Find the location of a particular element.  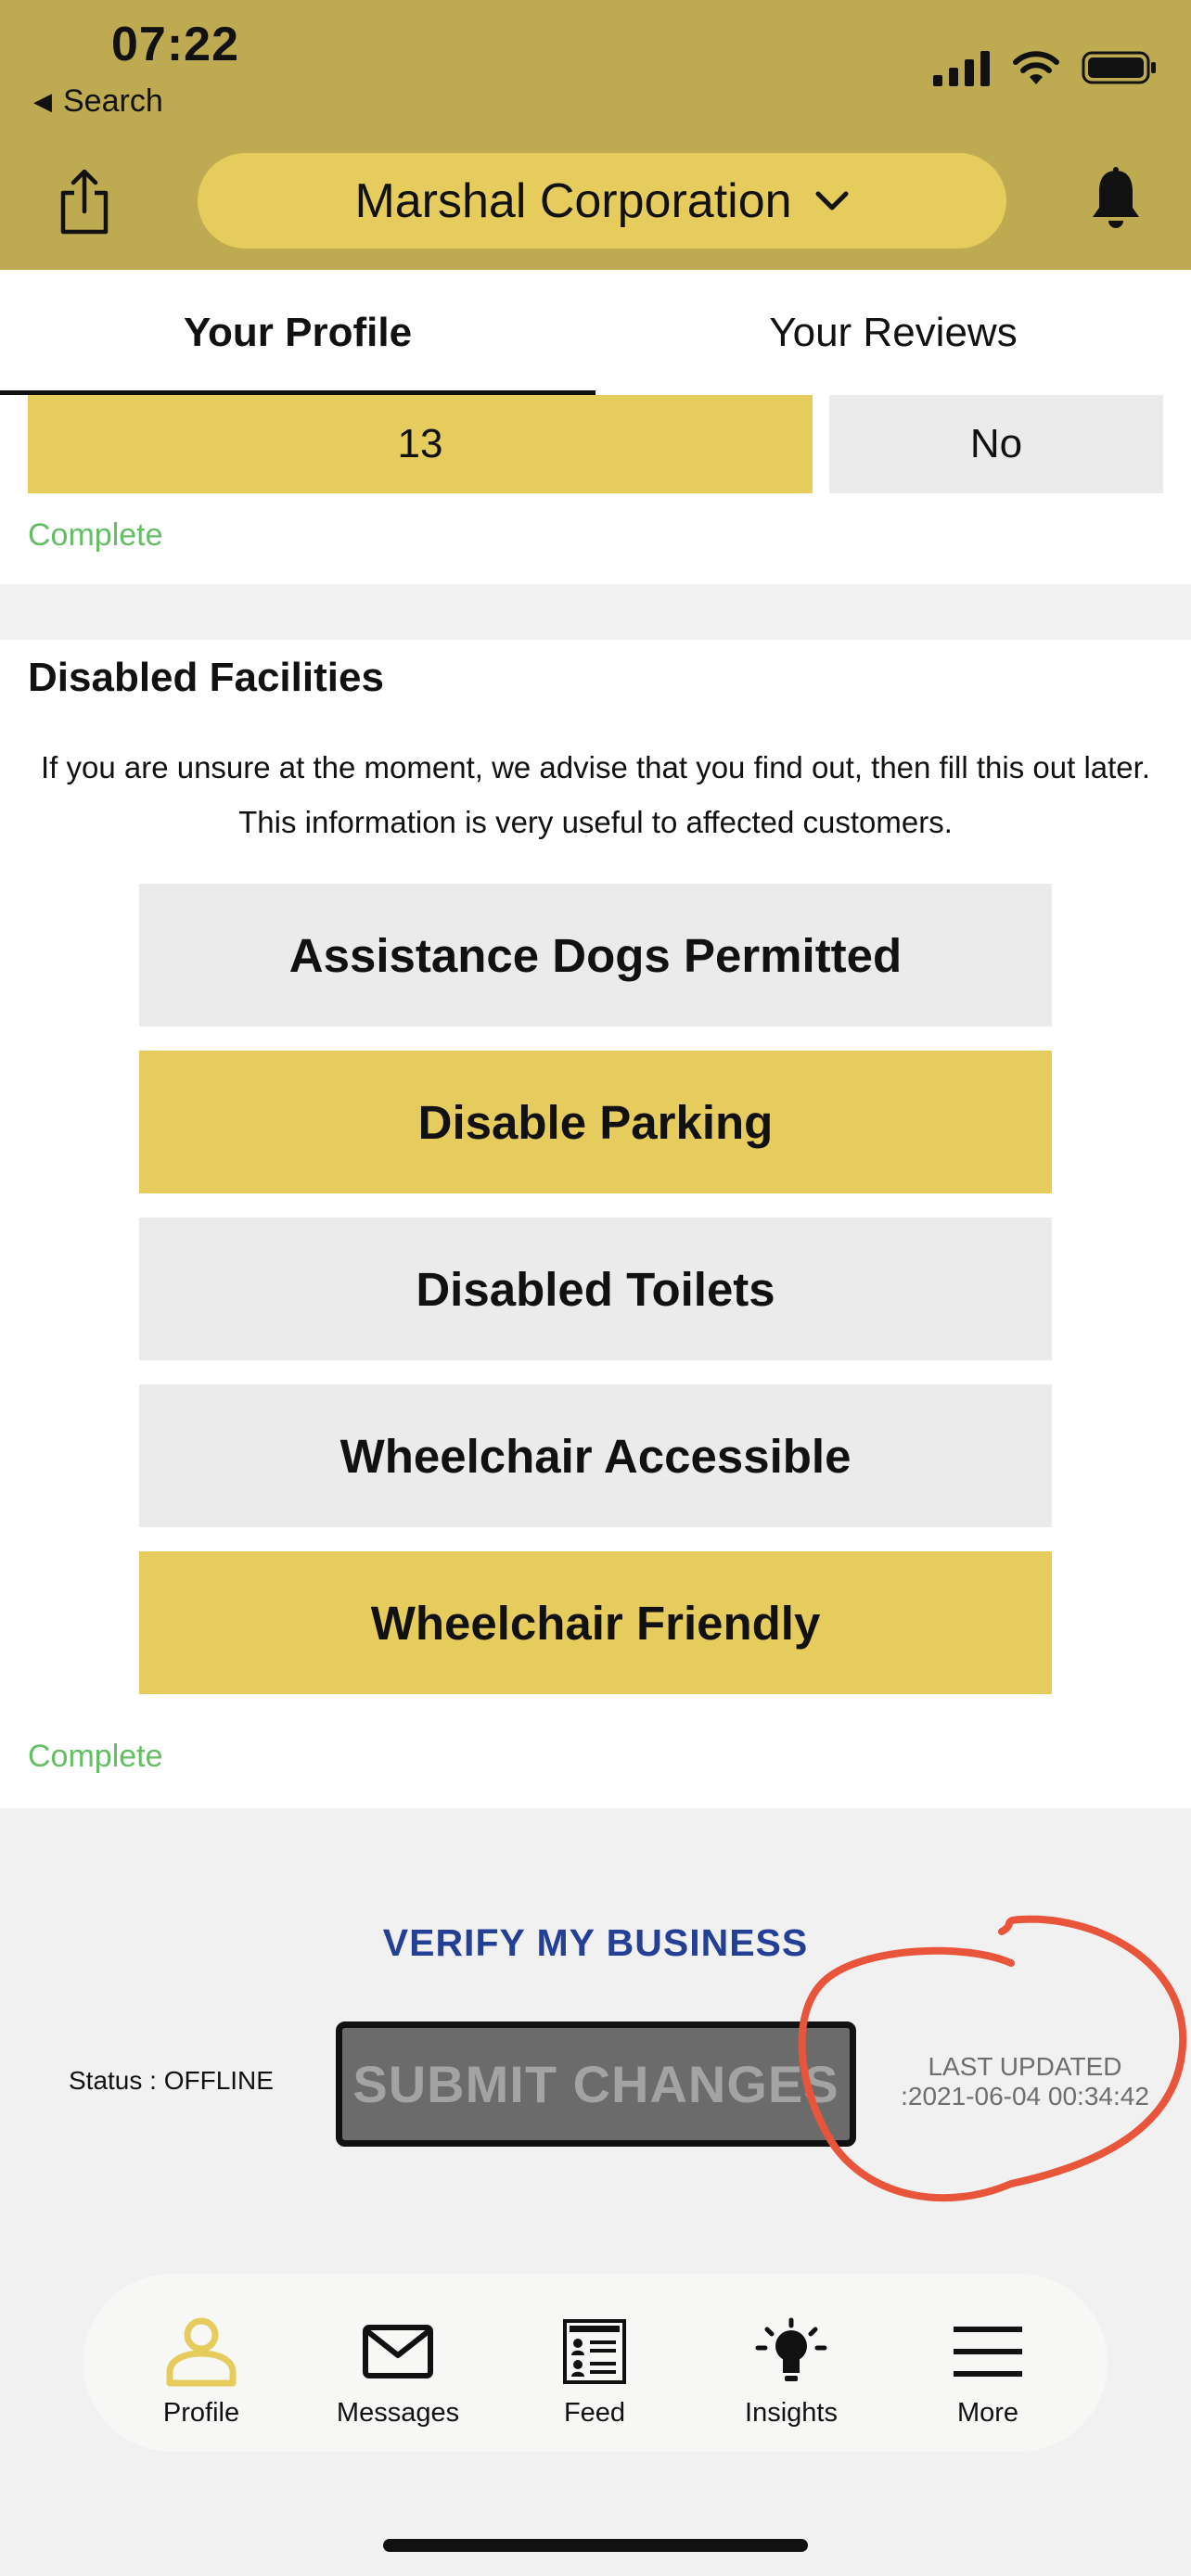

tabbar-label: Feed is located at coordinates (594, 2413).